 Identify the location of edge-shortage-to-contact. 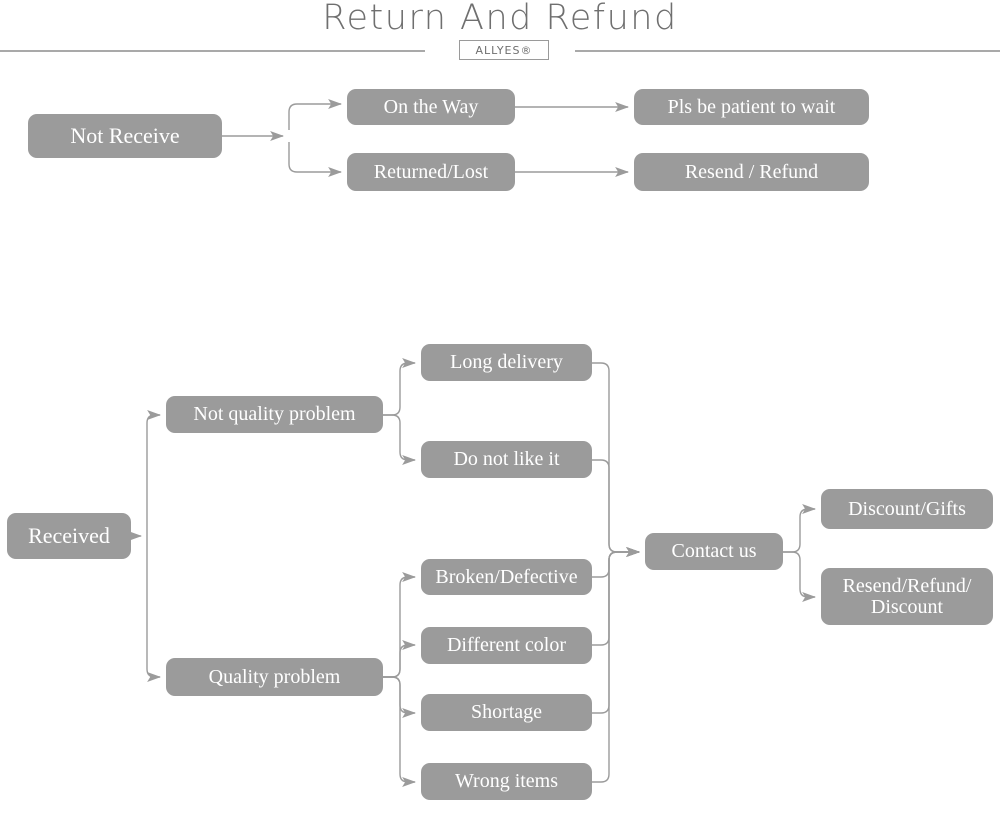
(616, 630).